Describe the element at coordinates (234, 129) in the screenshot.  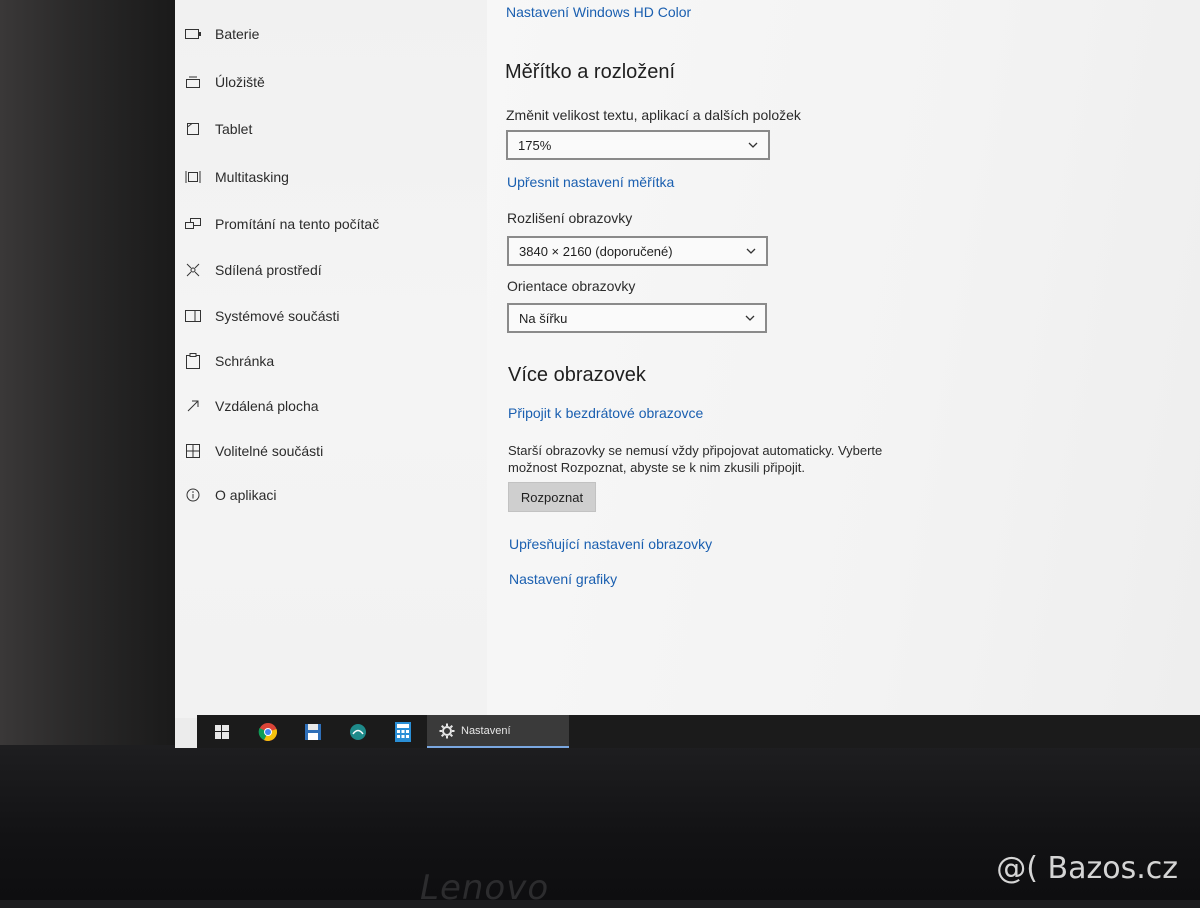
I see `sidebar-item-label: Tablet` at that location.